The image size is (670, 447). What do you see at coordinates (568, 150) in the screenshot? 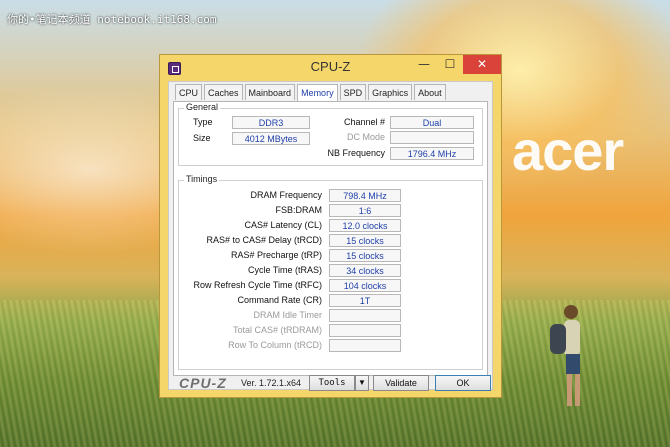
I see `desktop-brand-logo: acer` at bounding box center [568, 150].